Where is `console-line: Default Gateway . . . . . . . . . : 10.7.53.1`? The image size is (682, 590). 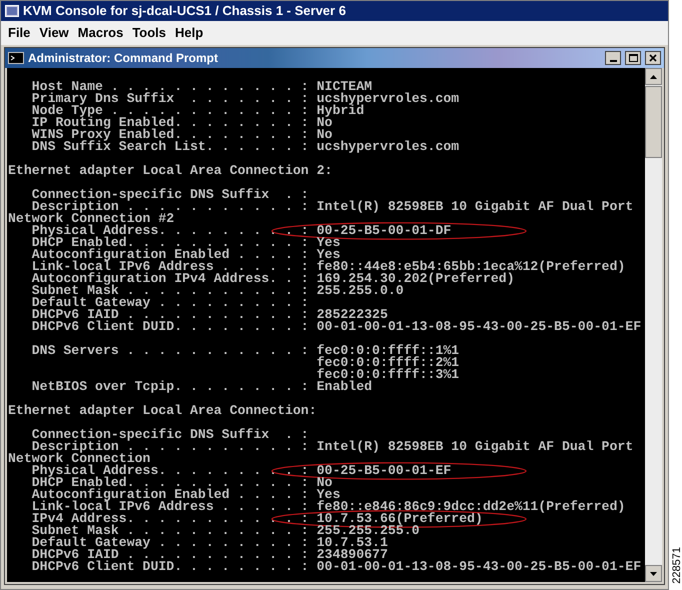
console-line: Default Gateway . . . . . . . . . : 10.7.53.1 is located at coordinates (209, 542).